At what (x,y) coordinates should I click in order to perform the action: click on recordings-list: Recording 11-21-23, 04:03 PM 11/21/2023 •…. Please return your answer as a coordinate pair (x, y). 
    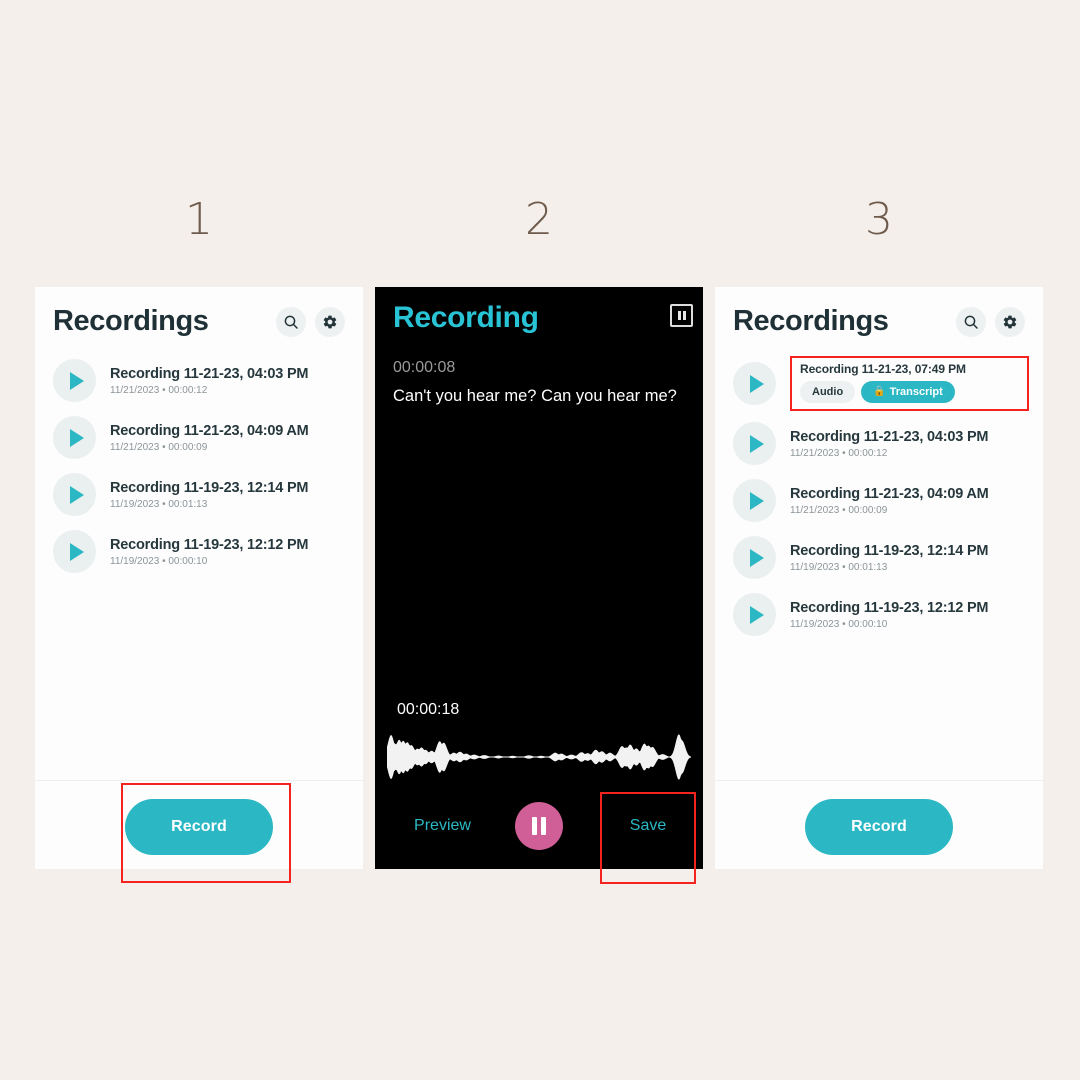
    Looking at the image, I should click on (199, 562).